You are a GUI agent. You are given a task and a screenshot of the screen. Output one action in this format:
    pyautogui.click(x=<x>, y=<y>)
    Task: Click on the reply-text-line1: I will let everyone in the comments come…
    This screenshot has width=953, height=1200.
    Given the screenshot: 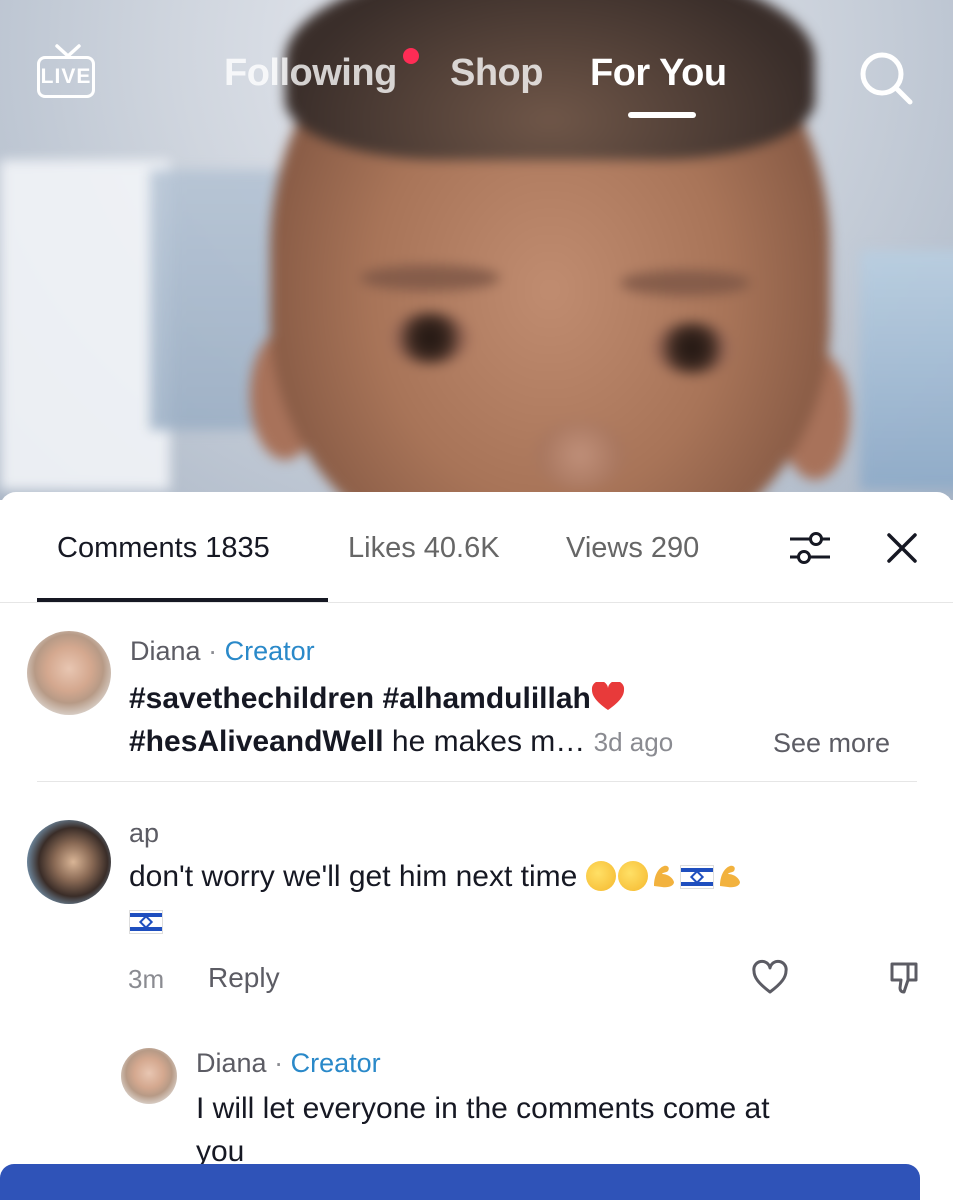 What is the action you would take?
    pyautogui.click(x=483, y=1108)
    